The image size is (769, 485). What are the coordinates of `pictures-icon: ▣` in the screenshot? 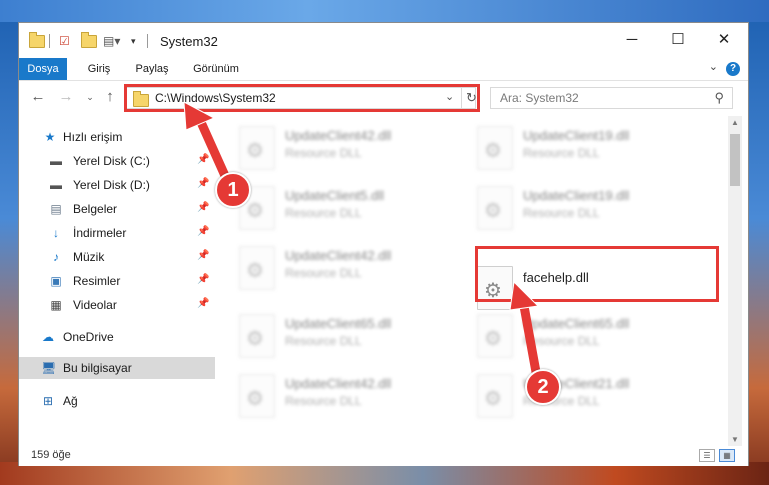 It's located at (56, 281).